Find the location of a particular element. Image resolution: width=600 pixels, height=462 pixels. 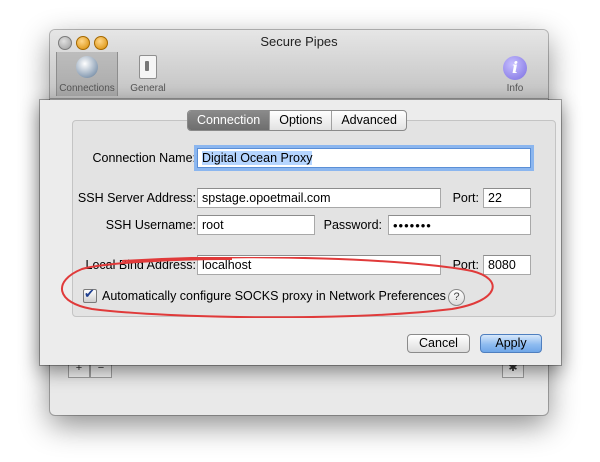

toolbar-connections: Connections is located at coordinates (87, 74).